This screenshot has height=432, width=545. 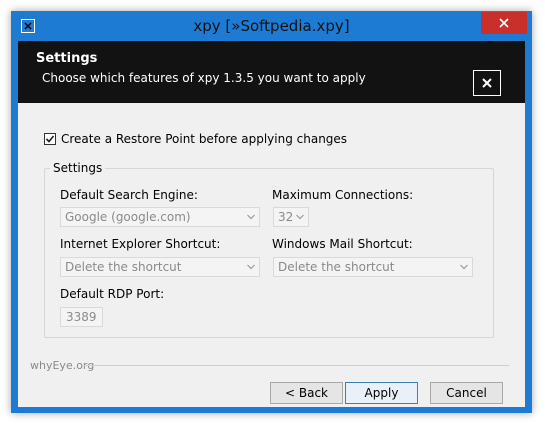 I want to click on footer-divider, so click(x=296, y=365).